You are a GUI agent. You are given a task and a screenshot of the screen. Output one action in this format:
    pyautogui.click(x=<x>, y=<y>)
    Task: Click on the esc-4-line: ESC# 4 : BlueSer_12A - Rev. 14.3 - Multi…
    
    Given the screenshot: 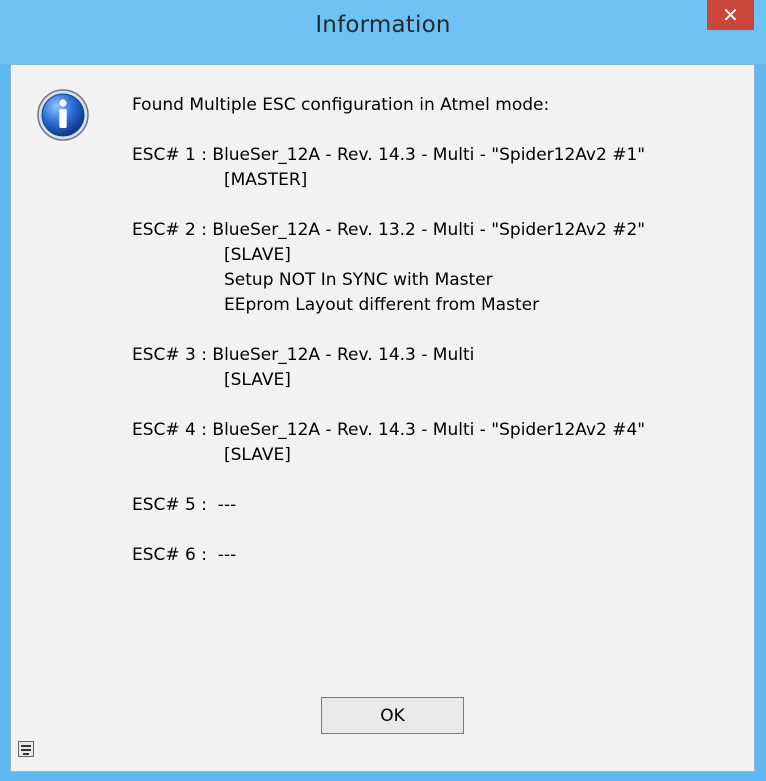 What is the action you would take?
    pyautogui.click(x=389, y=430)
    